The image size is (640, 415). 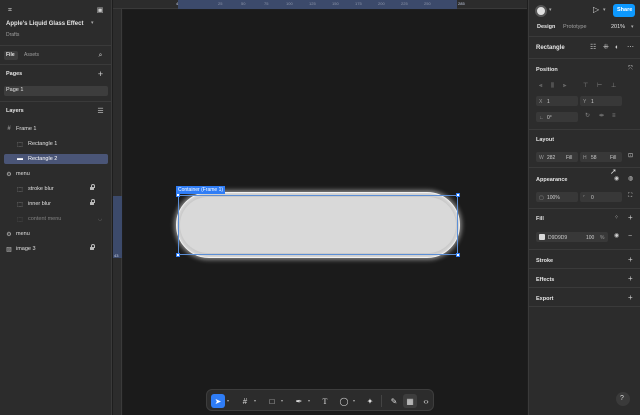 I want to click on frame-label: Container (Frame 1), so click(x=201, y=190).